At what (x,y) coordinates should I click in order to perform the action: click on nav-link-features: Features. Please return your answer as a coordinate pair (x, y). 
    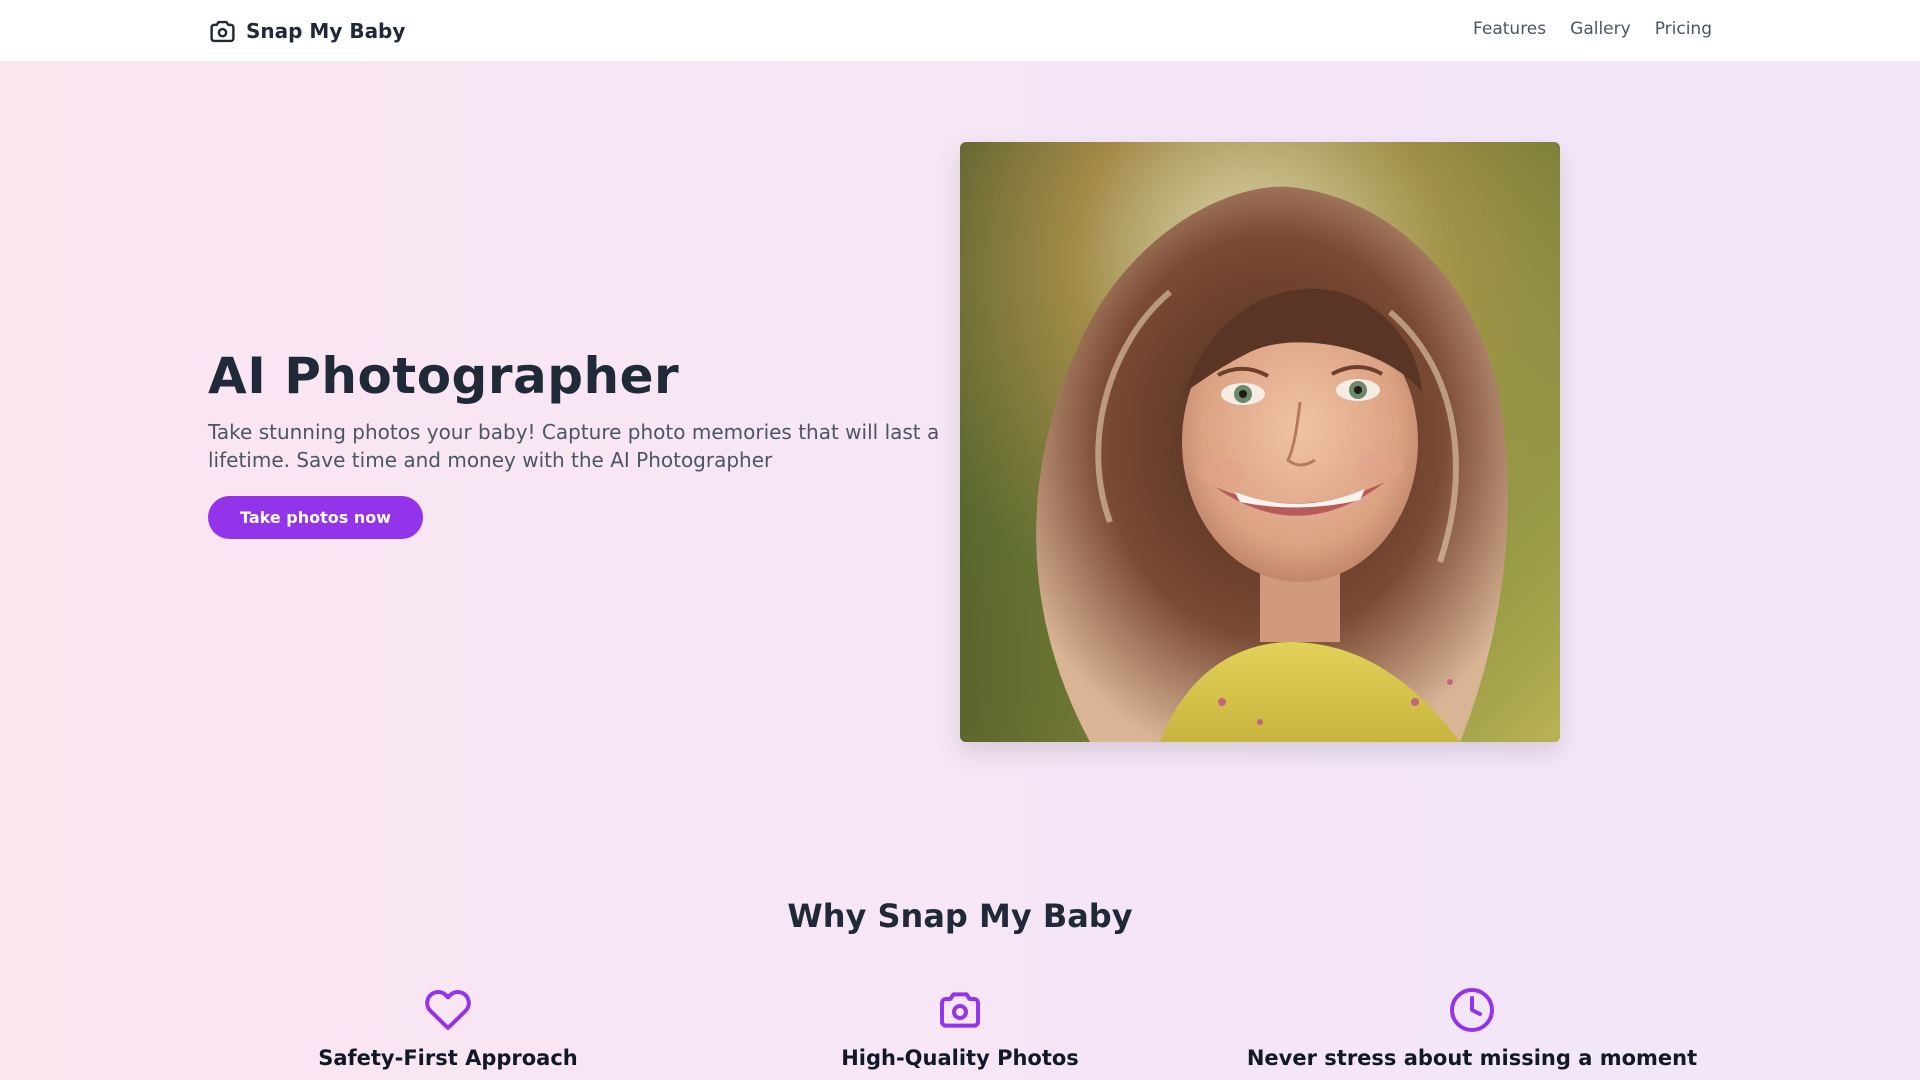
    Looking at the image, I should click on (1509, 29).